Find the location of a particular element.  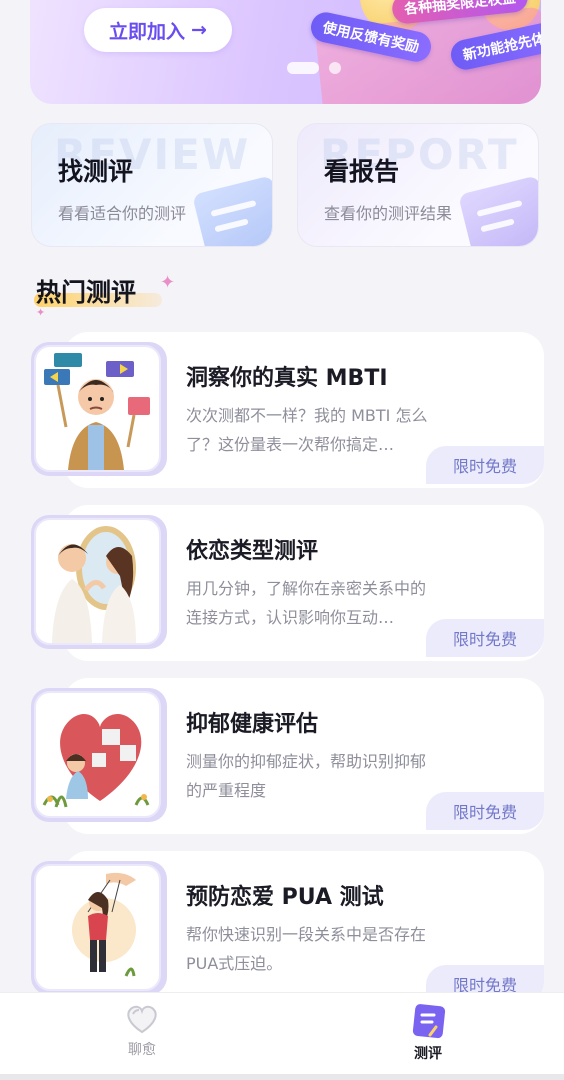

nav-tab-heal: 聊愈 is located at coordinates (142, 1031).